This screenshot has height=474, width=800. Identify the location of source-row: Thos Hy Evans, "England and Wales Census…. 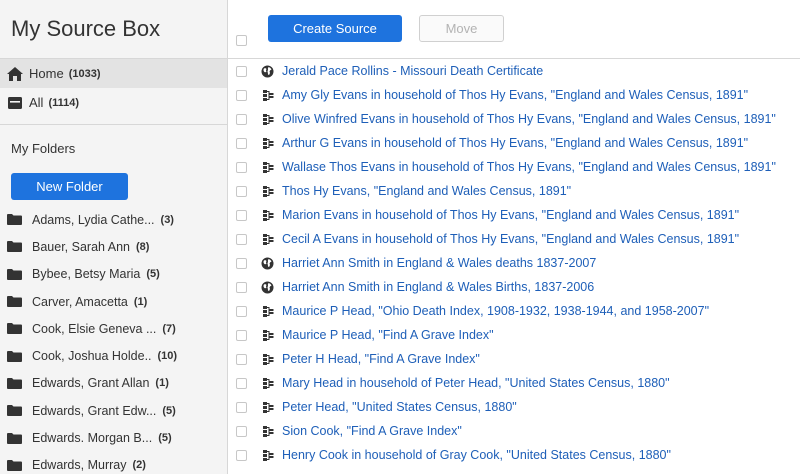
(514, 191).